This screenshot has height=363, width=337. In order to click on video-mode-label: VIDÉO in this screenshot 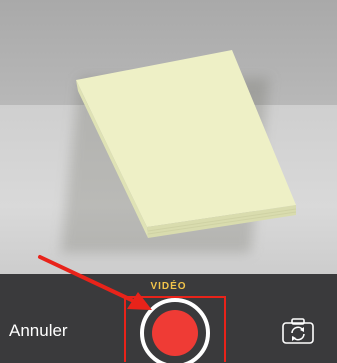, I will do `click(168, 286)`.